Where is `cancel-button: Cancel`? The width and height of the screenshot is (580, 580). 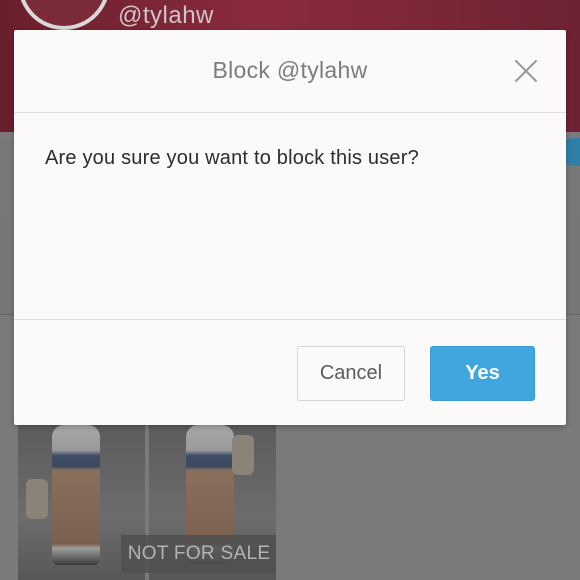
cancel-button: Cancel is located at coordinates (351, 373).